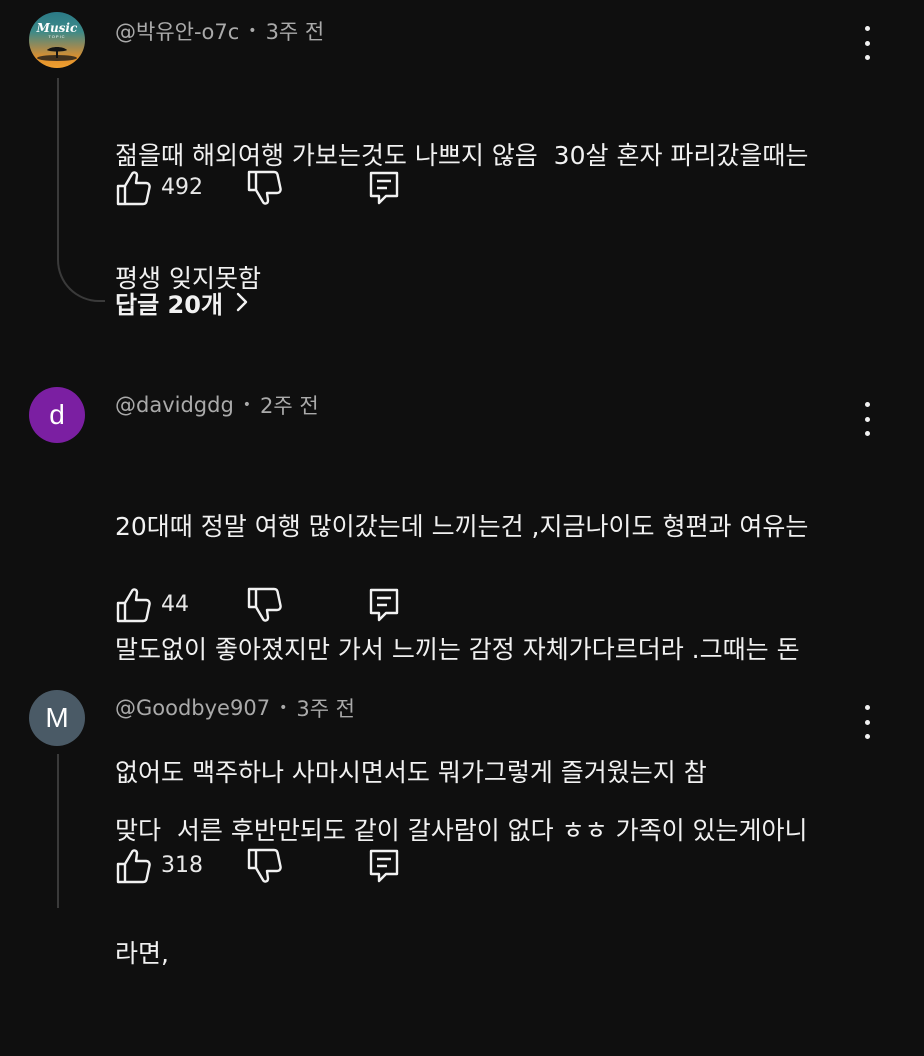  What do you see at coordinates (192, 708) in the screenshot?
I see `author-handle: @Goodbye907` at bounding box center [192, 708].